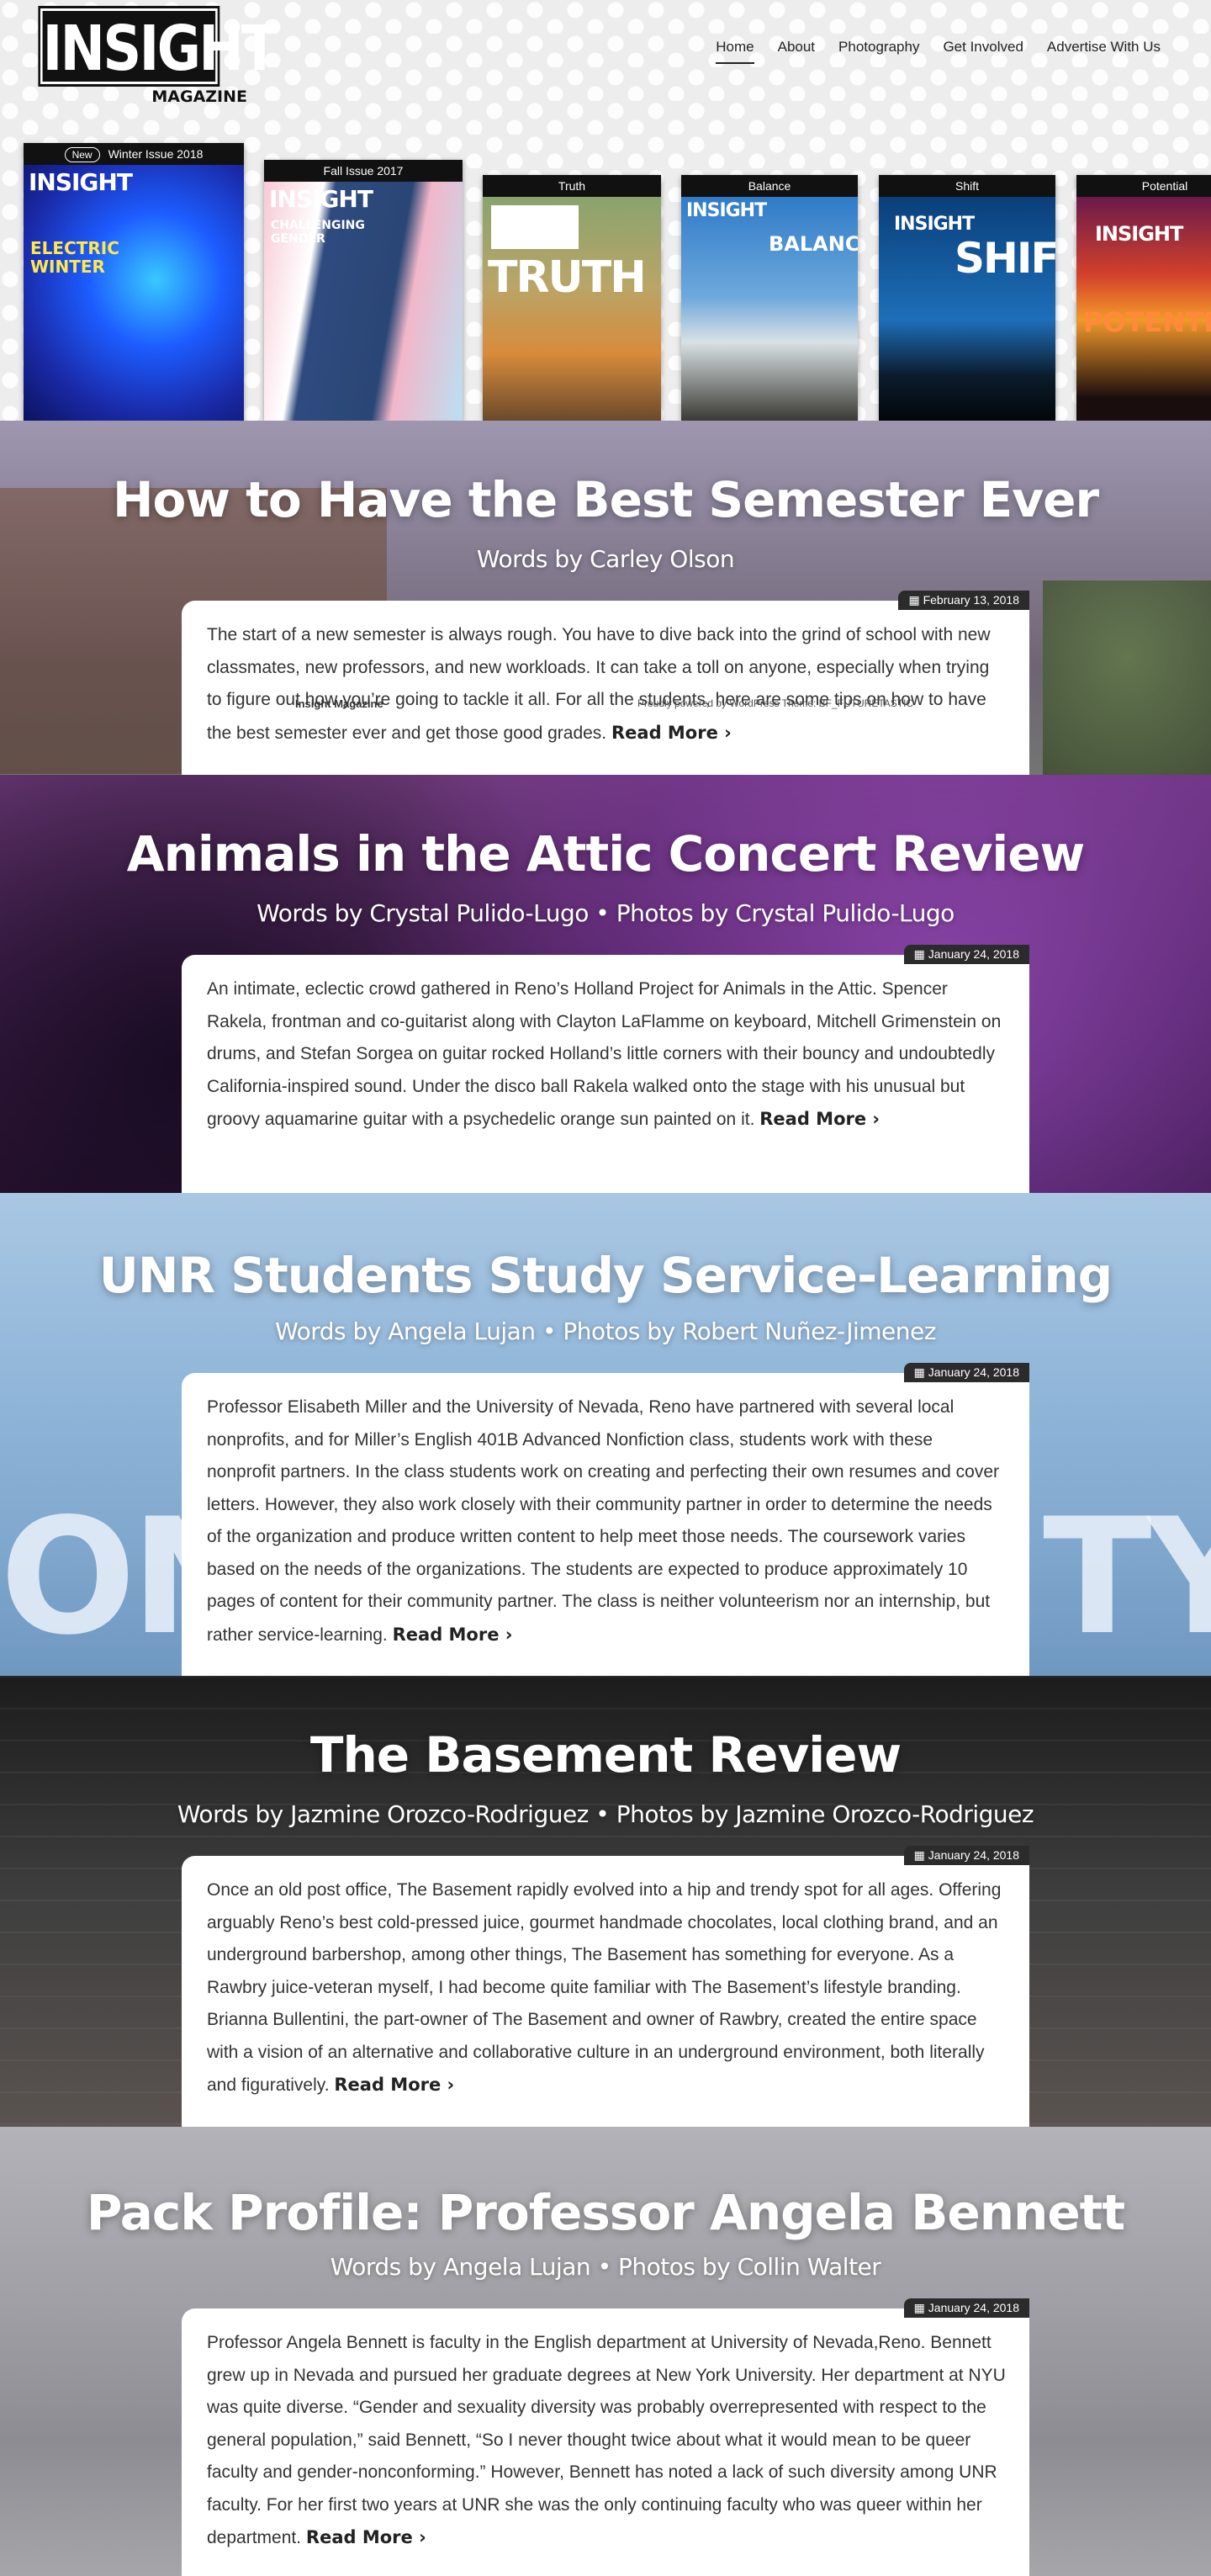 The image size is (1211, 2576). What do you see at coordinates (82, 154) in the screenshot?
I see `new-badge: New` at bounding box center [82, 154].